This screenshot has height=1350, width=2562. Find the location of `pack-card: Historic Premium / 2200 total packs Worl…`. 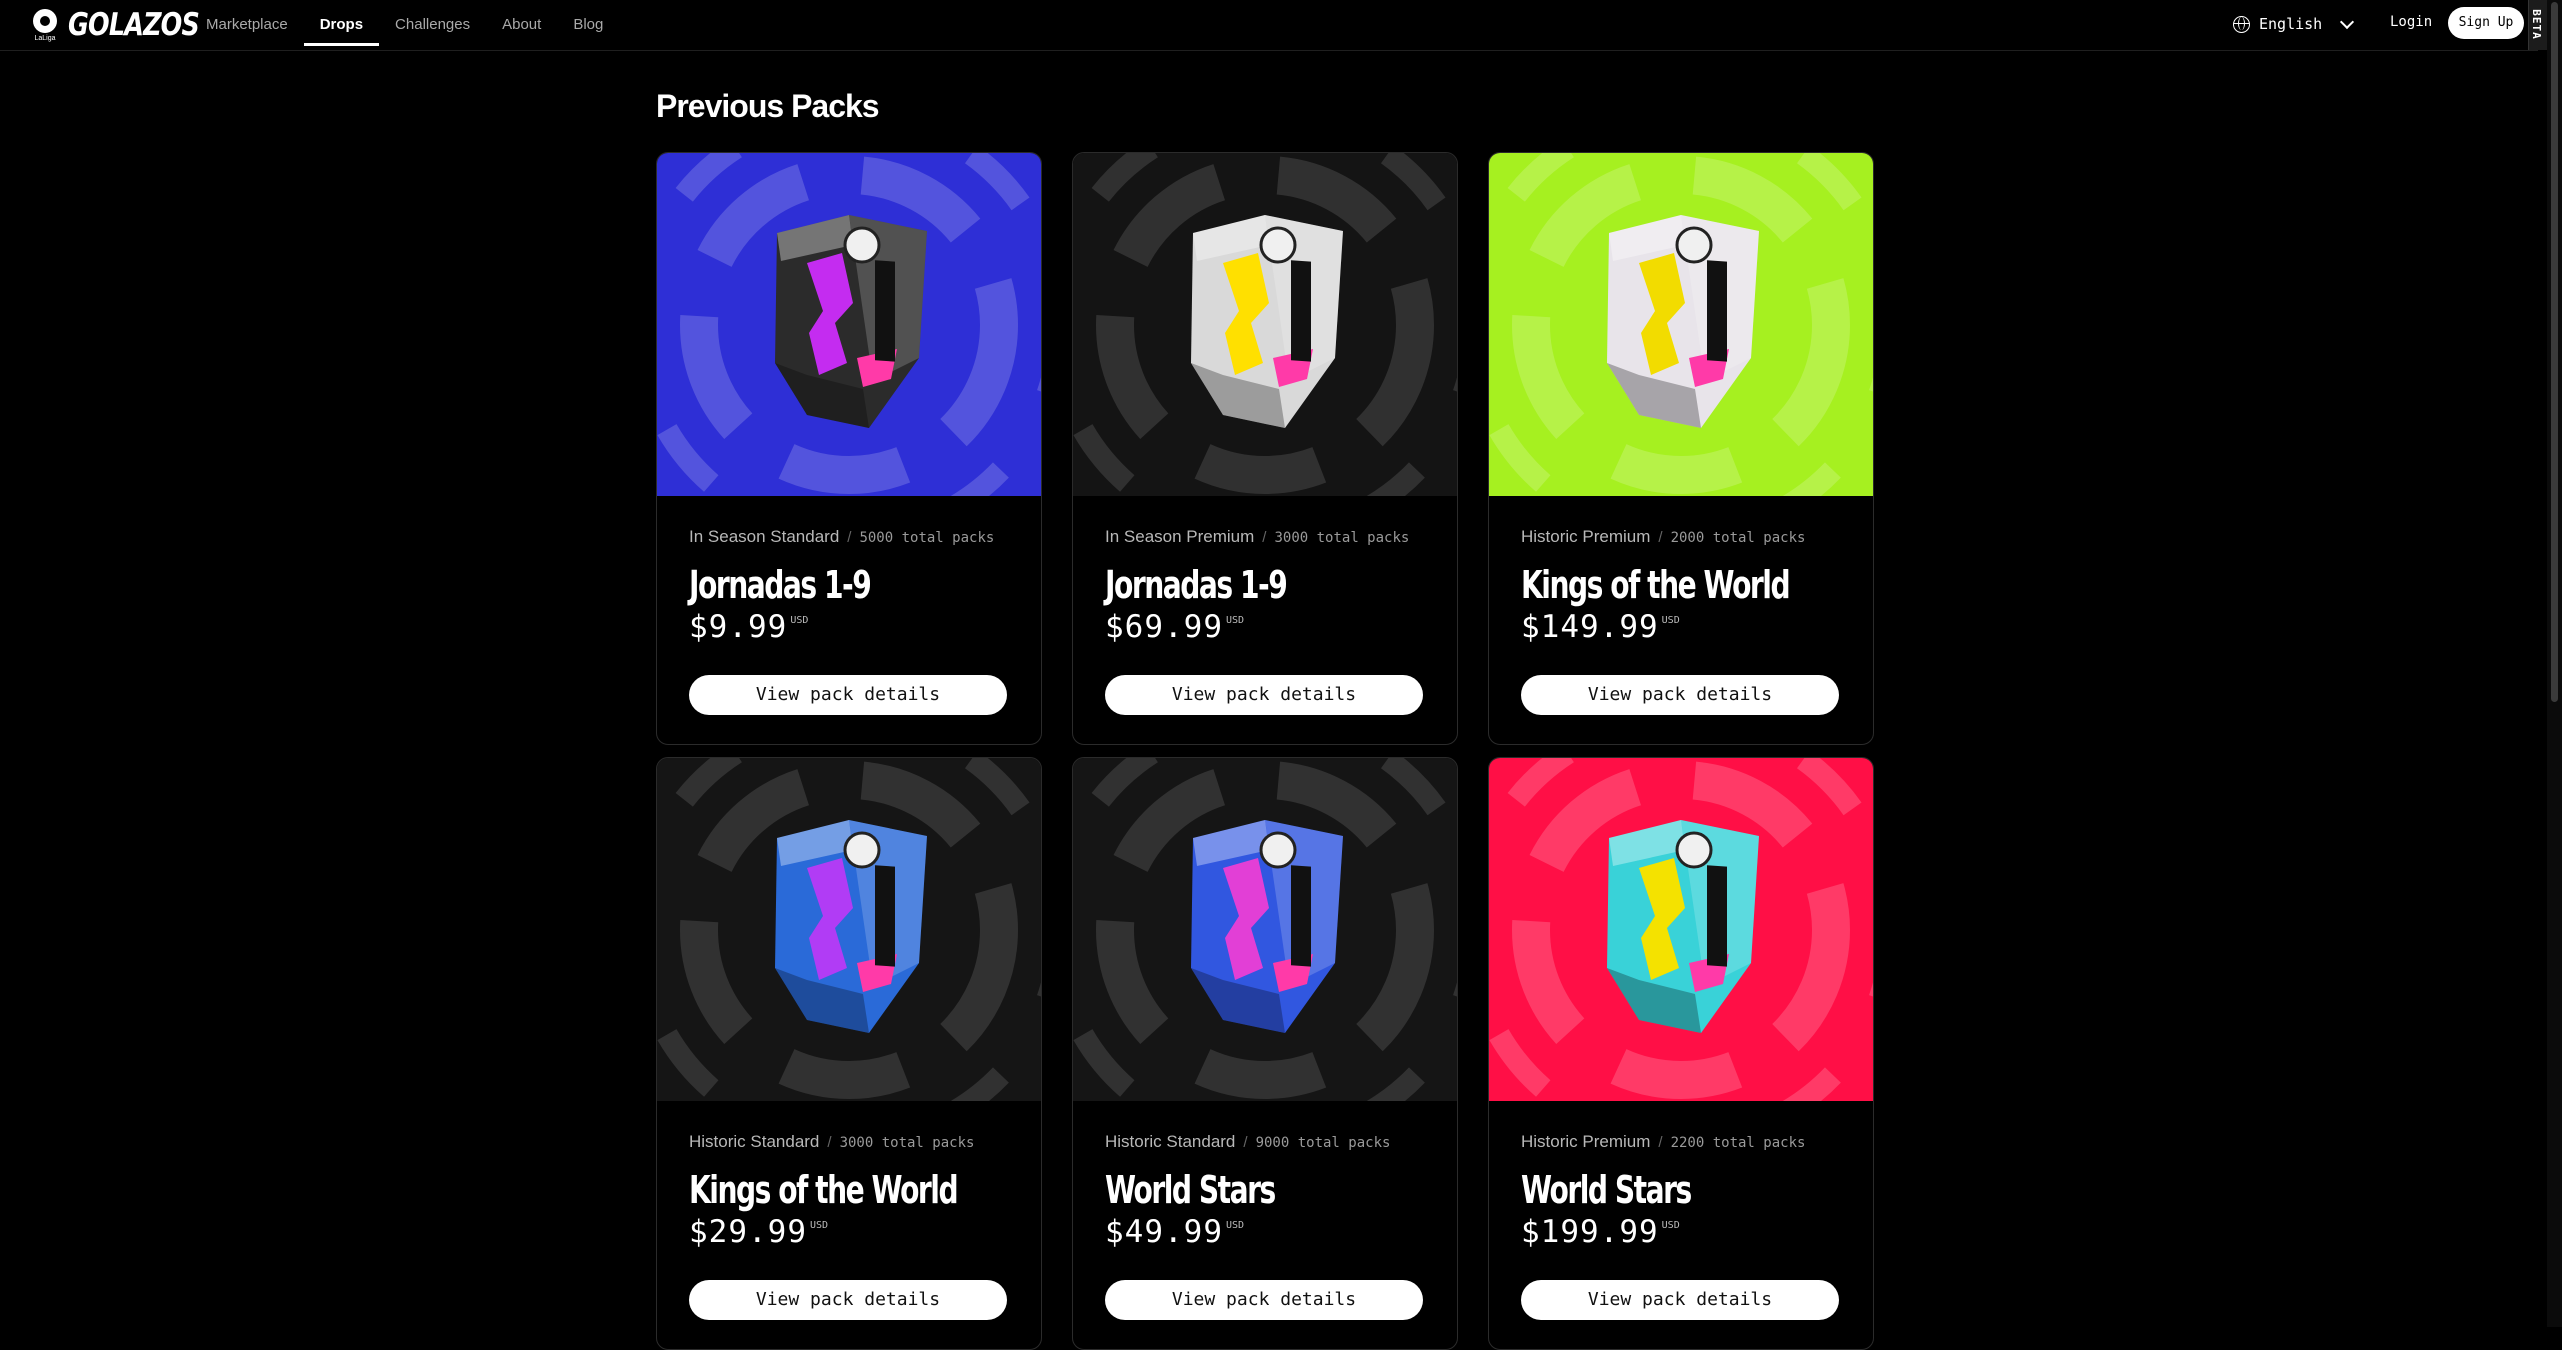

pack-card: Historic Premium / 2200 total packs Worl… is located at coordinates (1681, 1053).